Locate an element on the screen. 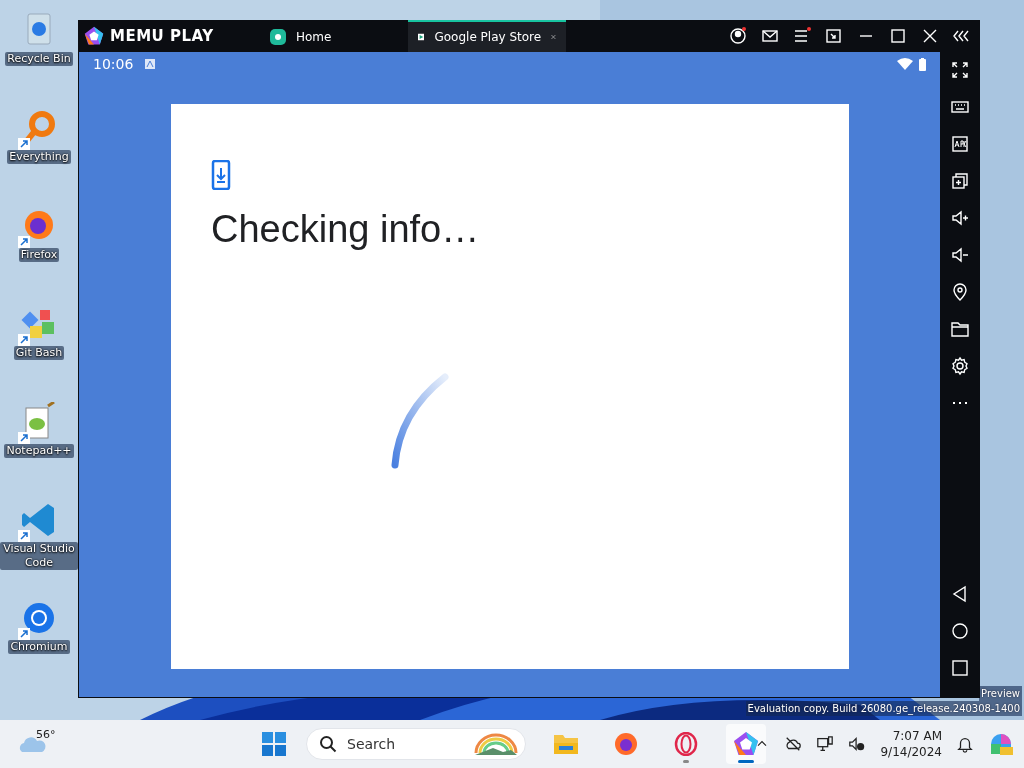  window-tab: Home is located at coordinates (329, 36).